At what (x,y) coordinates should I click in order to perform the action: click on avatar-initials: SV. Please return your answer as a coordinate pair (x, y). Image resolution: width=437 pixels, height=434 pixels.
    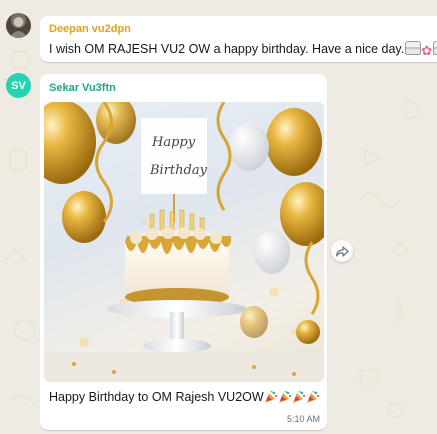
    Looking at the image, I should click on (18, 85).